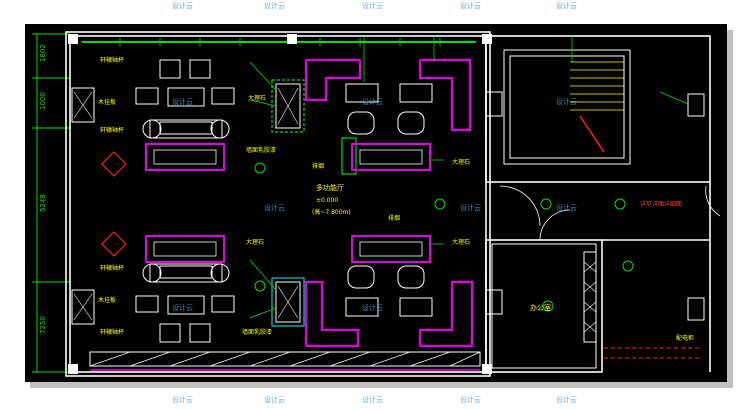  What do you see at coordinates (257, 332) in the screenshot?
I see `tag-8: 墙面乳胶漆` at bounding box center [257, 332].